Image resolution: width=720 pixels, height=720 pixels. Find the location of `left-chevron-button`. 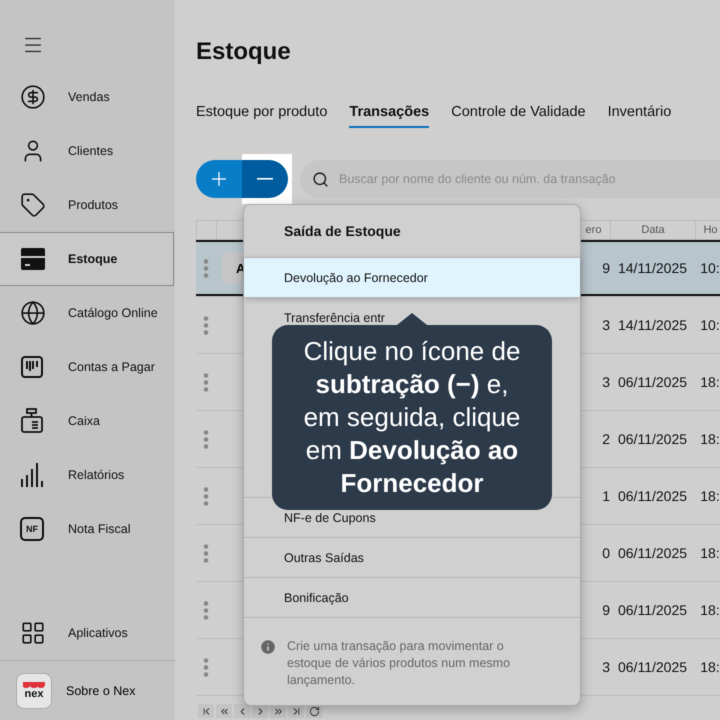

left-chevron-button is located at coordinates (242, 711).